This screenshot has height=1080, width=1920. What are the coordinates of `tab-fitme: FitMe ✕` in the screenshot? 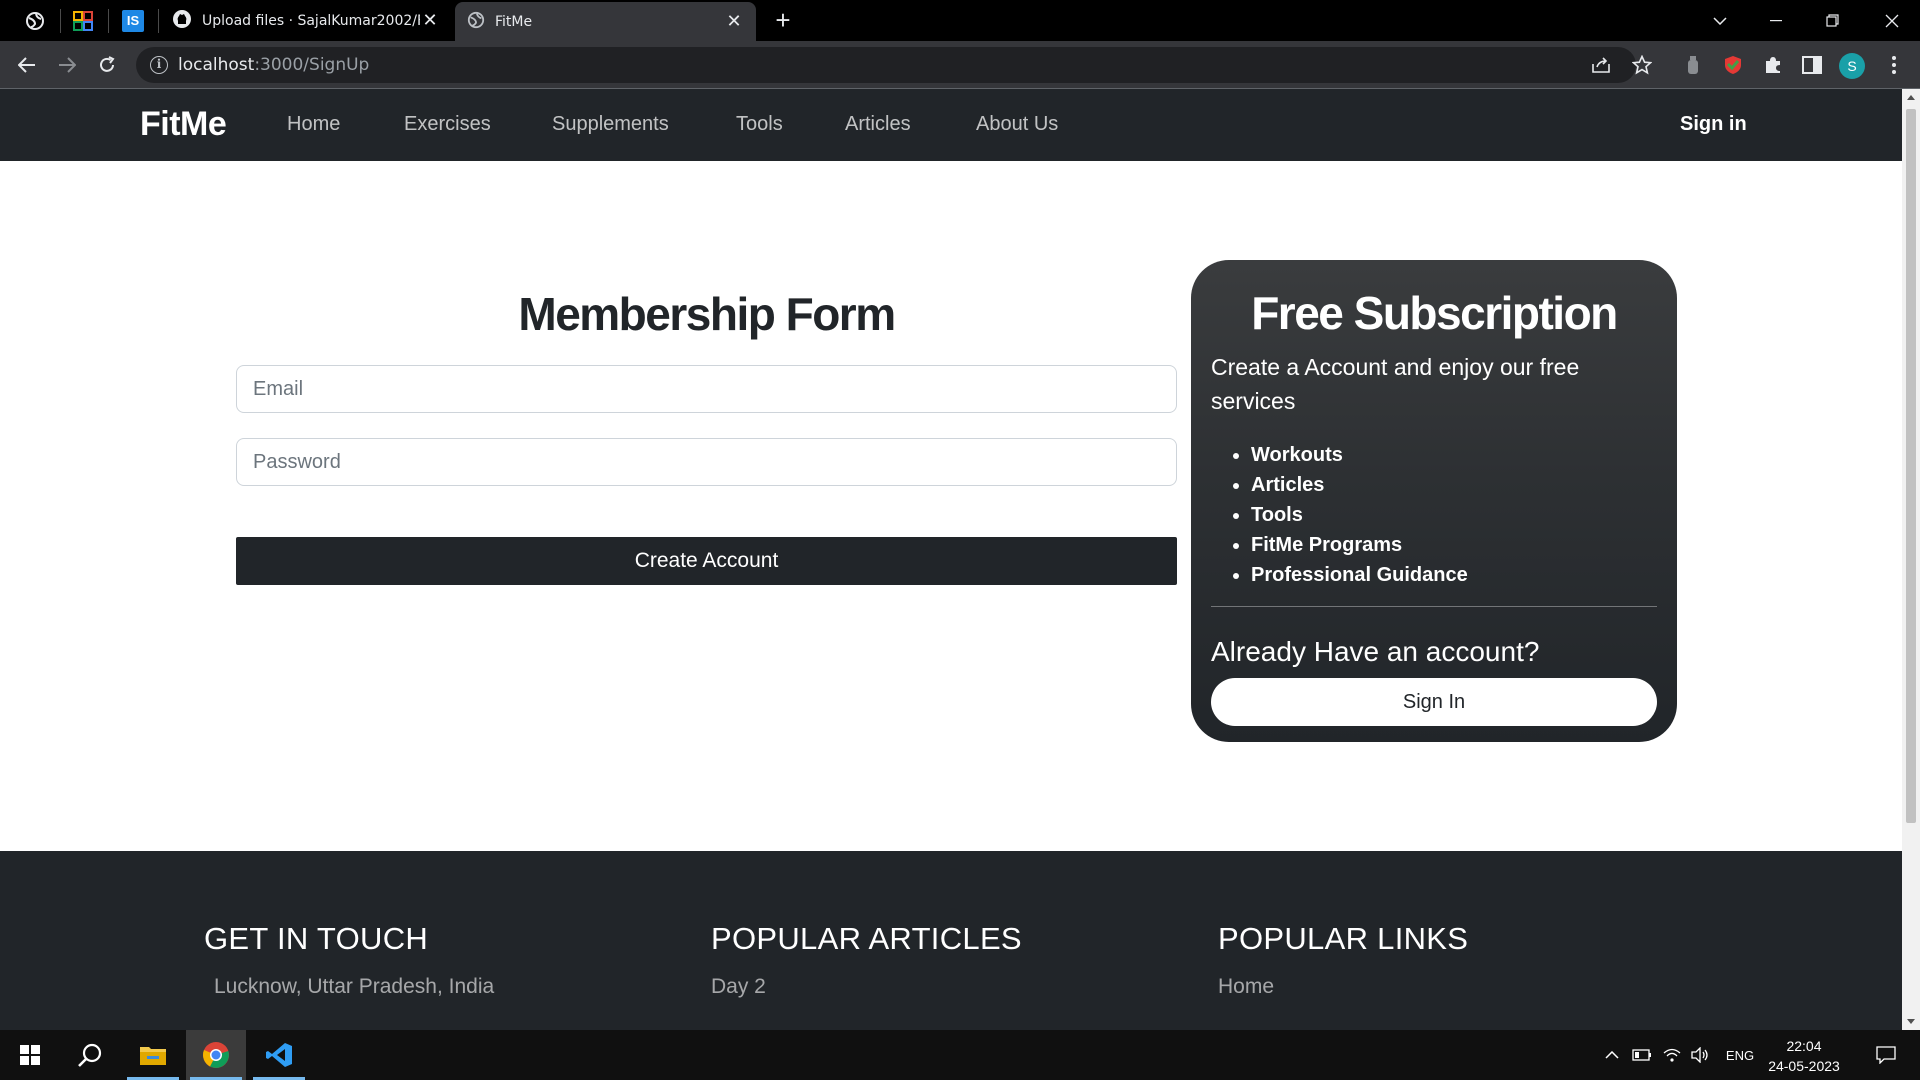 It's located at (605, 21).